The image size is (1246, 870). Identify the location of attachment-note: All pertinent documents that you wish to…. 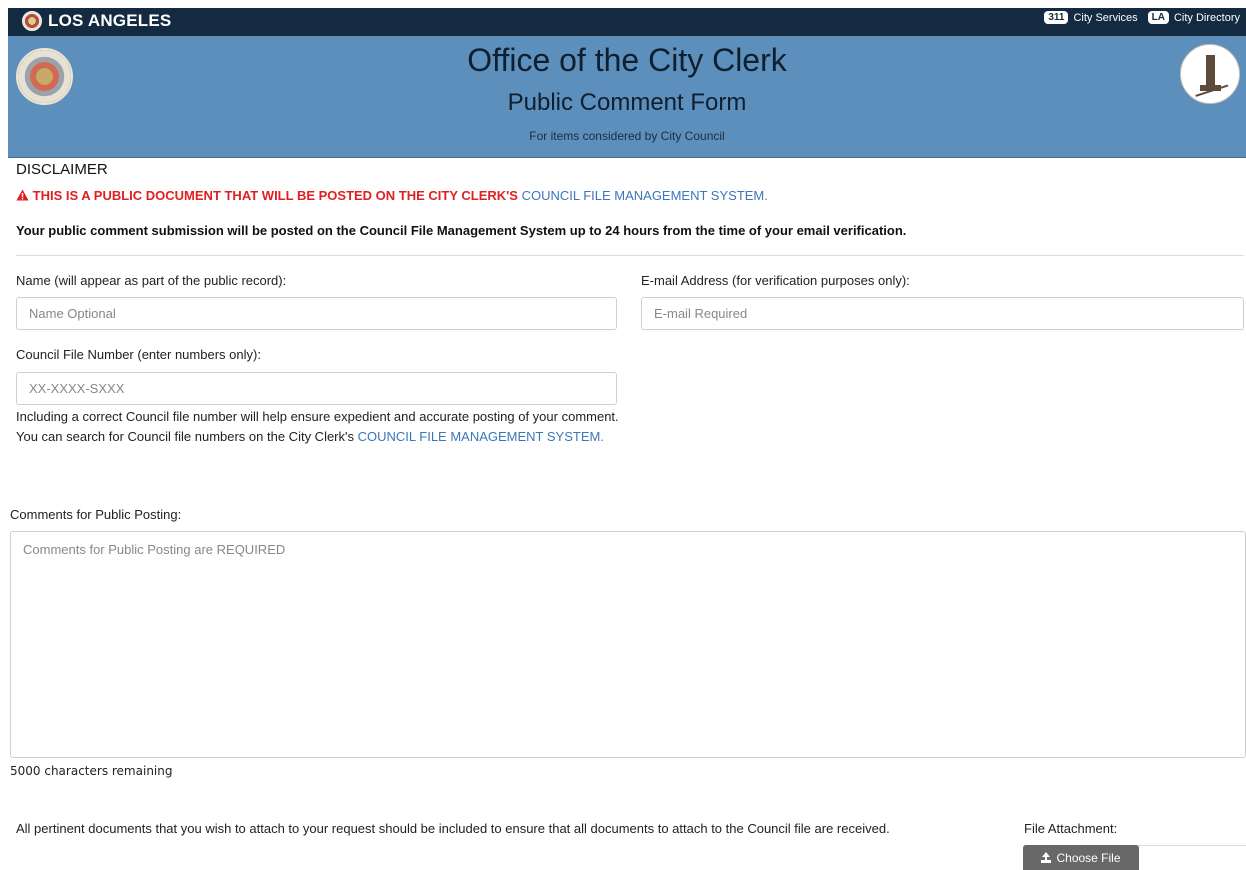
(453, 828).